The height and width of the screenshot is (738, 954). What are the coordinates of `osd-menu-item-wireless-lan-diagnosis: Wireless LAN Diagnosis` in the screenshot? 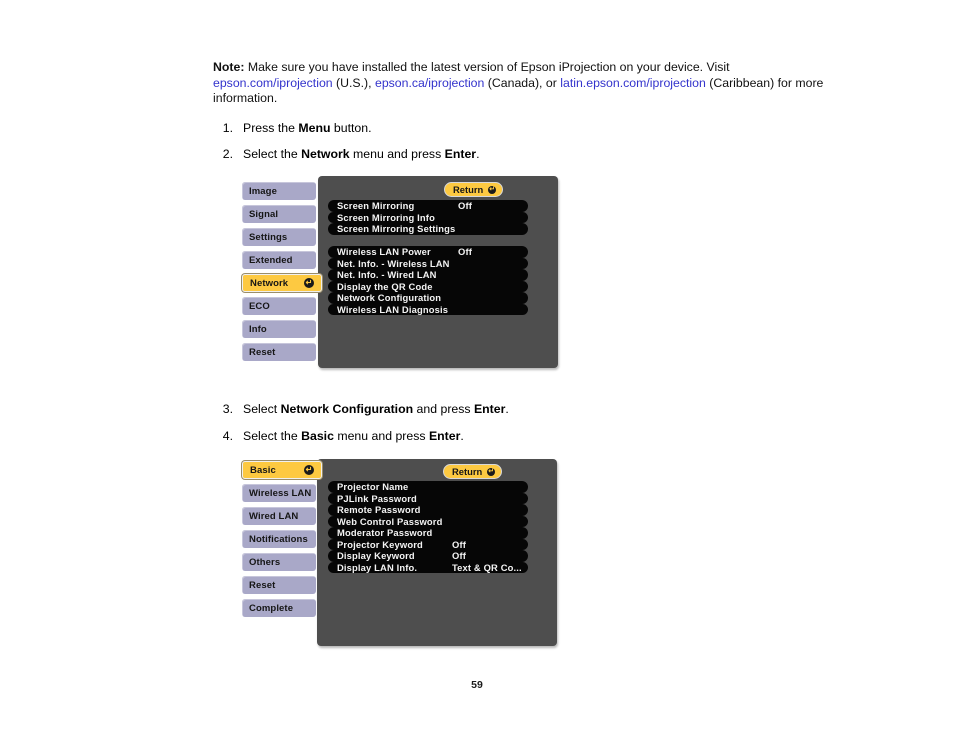 It's located at (428, 309).